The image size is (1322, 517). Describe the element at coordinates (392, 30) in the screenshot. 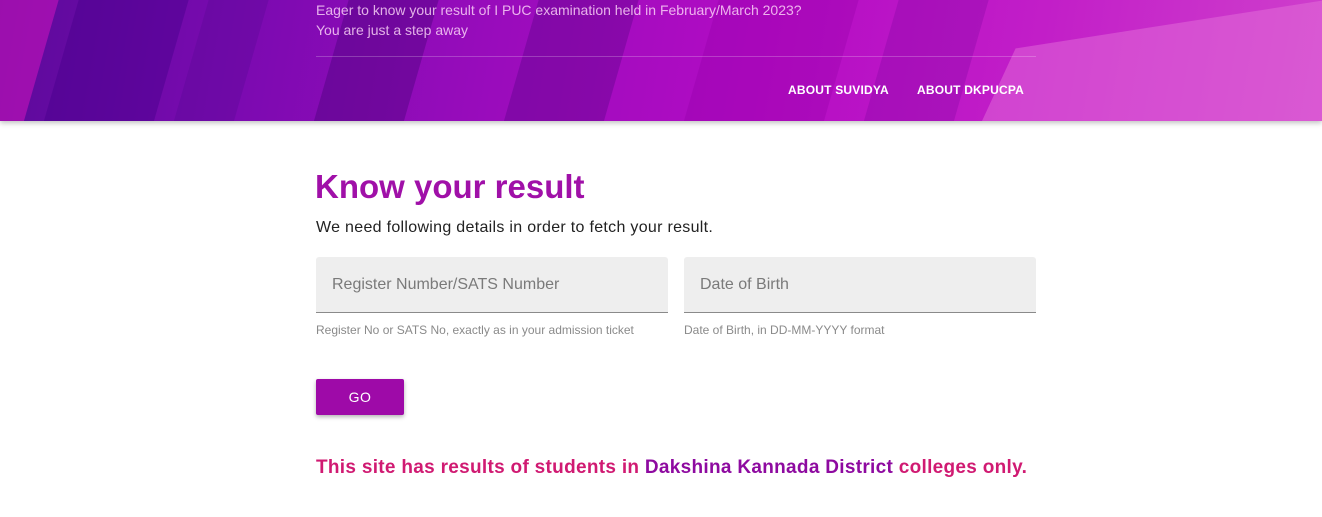

I see `intro-text-line2: You are just a step away` at that location.